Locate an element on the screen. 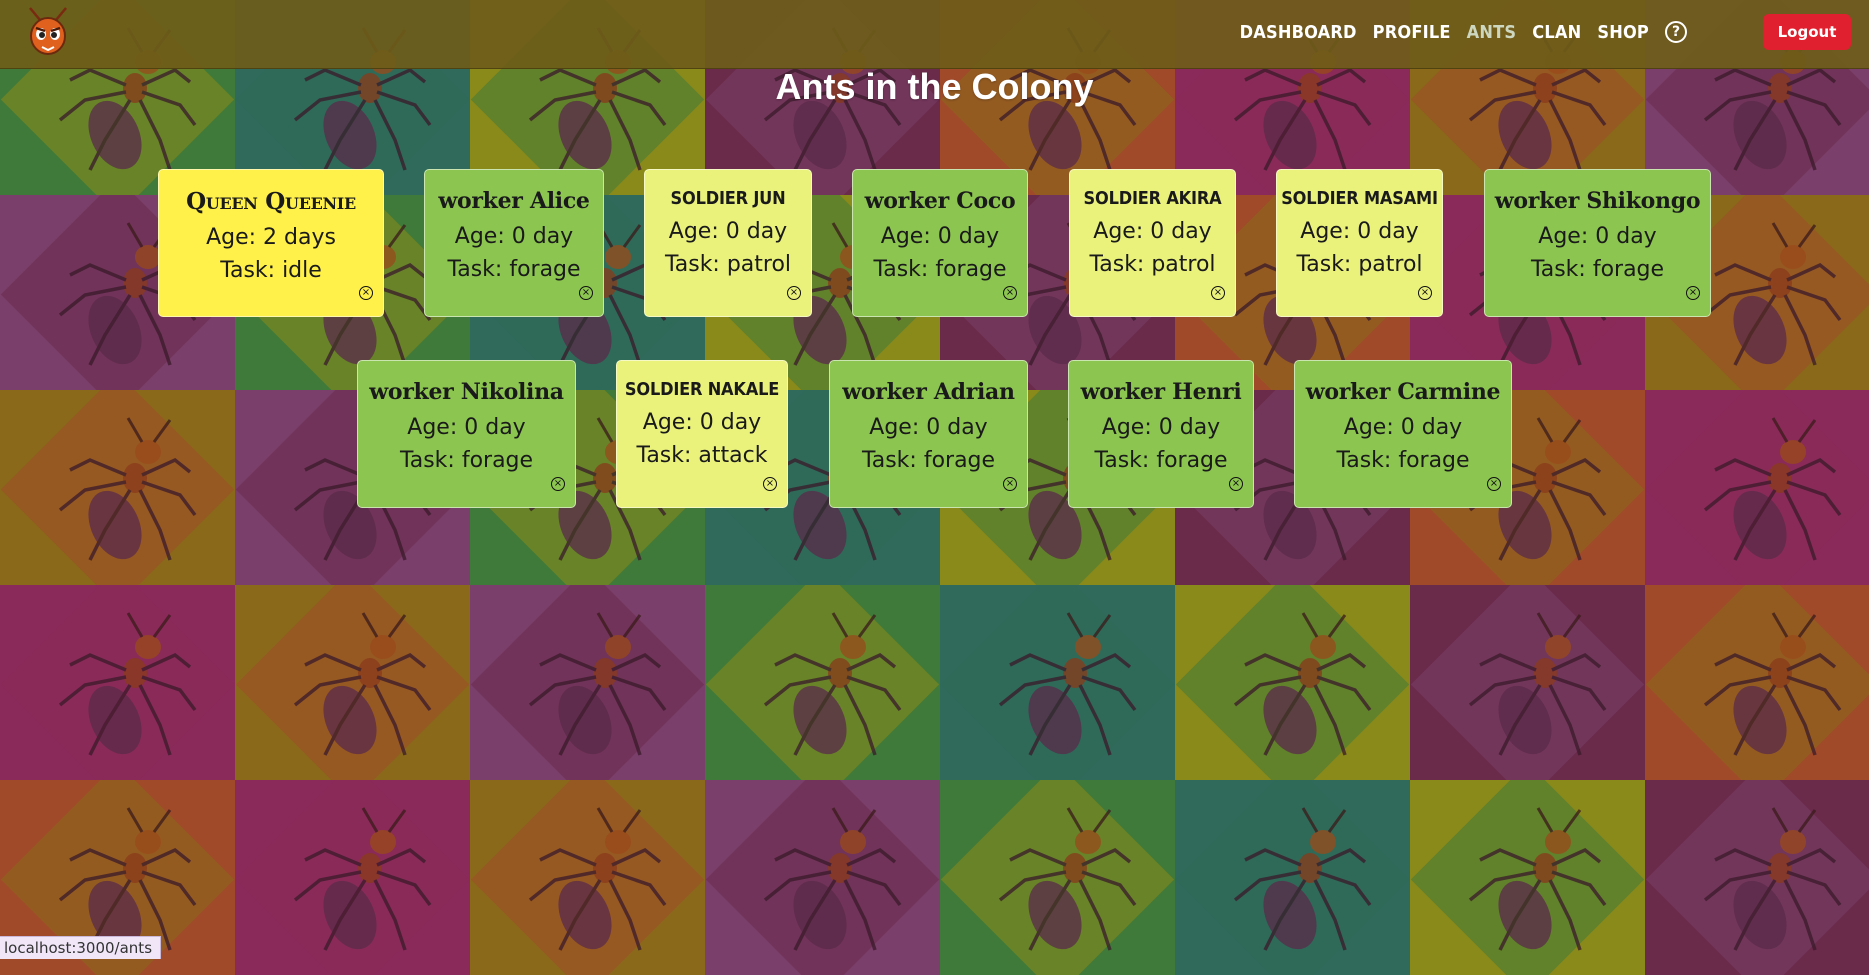  ant-card: worker Carmine Age: 0 day Task: forage × is located at coordinates (1403, 434).